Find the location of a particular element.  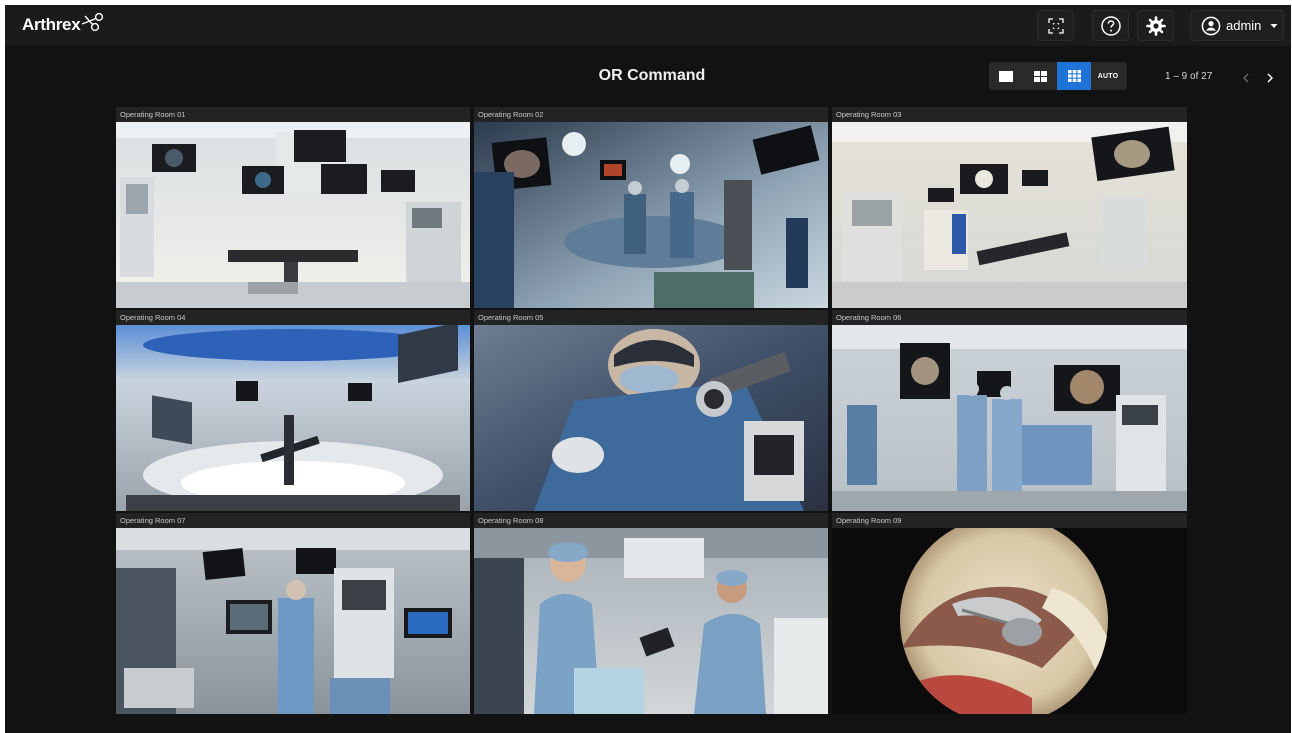

chevron-right-icon is located at coordinates (1270, 78).